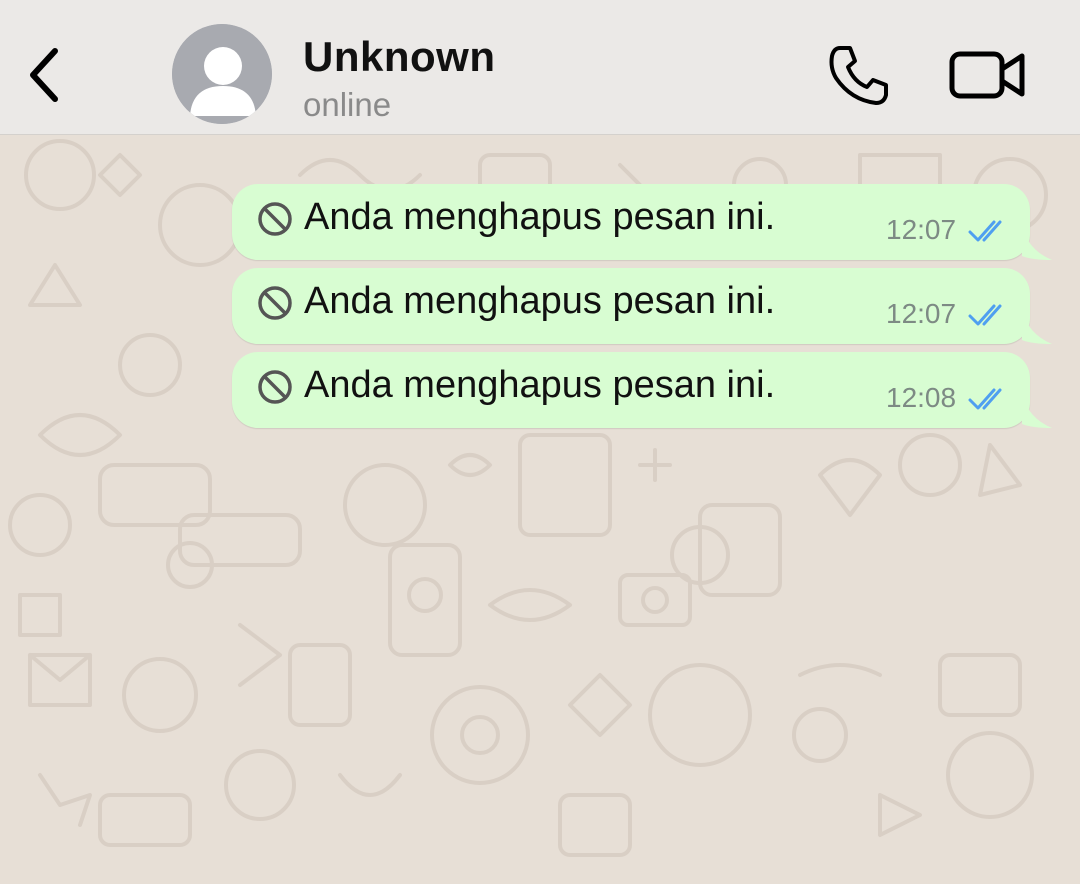  I want to click on contact-avatar, so click(222, 74).